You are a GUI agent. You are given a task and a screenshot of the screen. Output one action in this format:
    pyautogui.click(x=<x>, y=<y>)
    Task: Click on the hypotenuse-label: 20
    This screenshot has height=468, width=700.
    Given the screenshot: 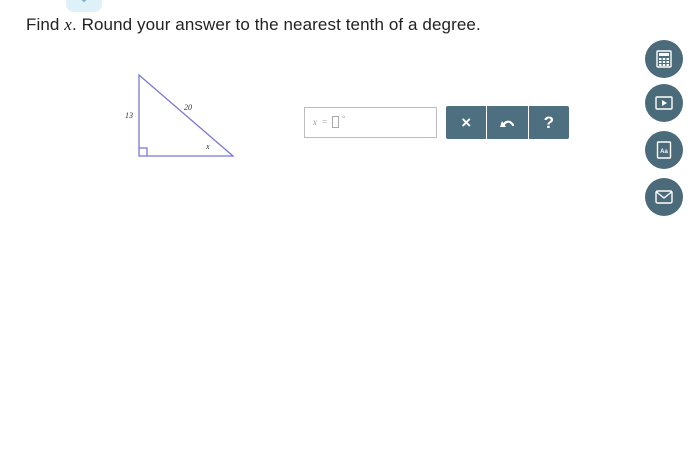 What is the action you would take?
    pyautogui.click(x=188, y=107)
    